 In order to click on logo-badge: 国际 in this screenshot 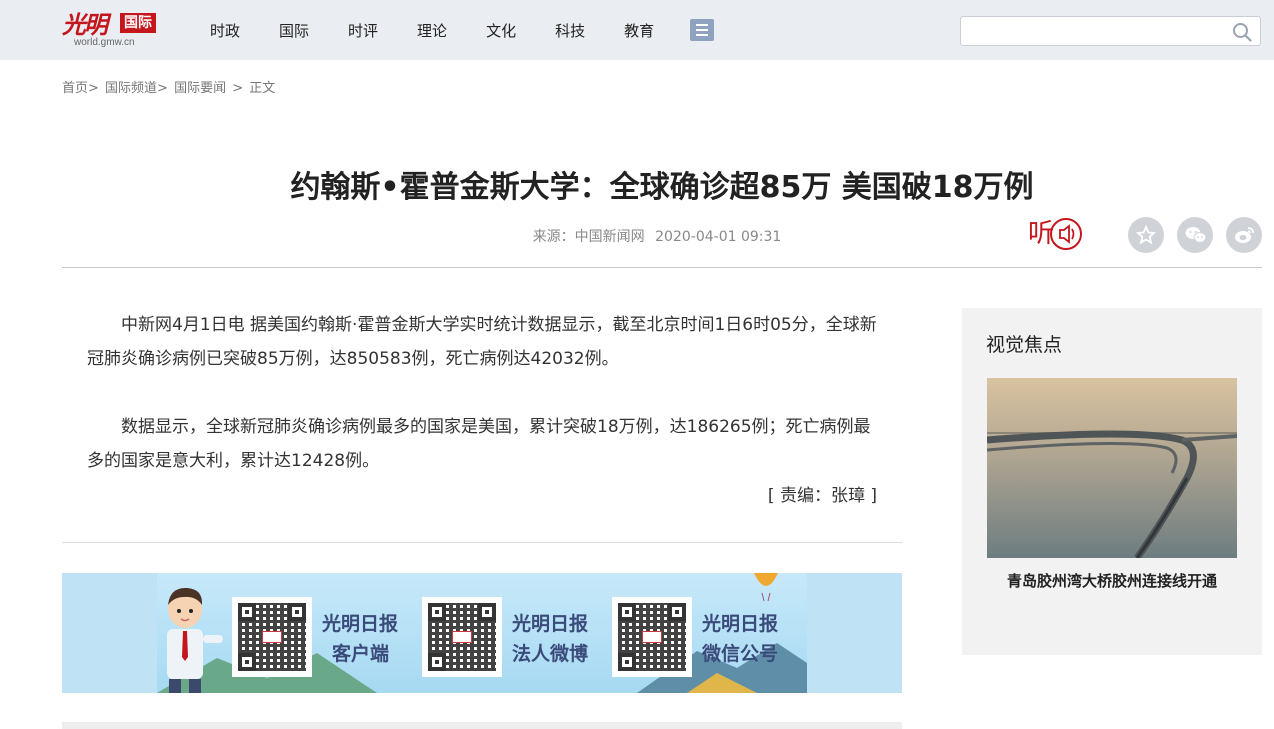, I will do `click(138, 23)`.